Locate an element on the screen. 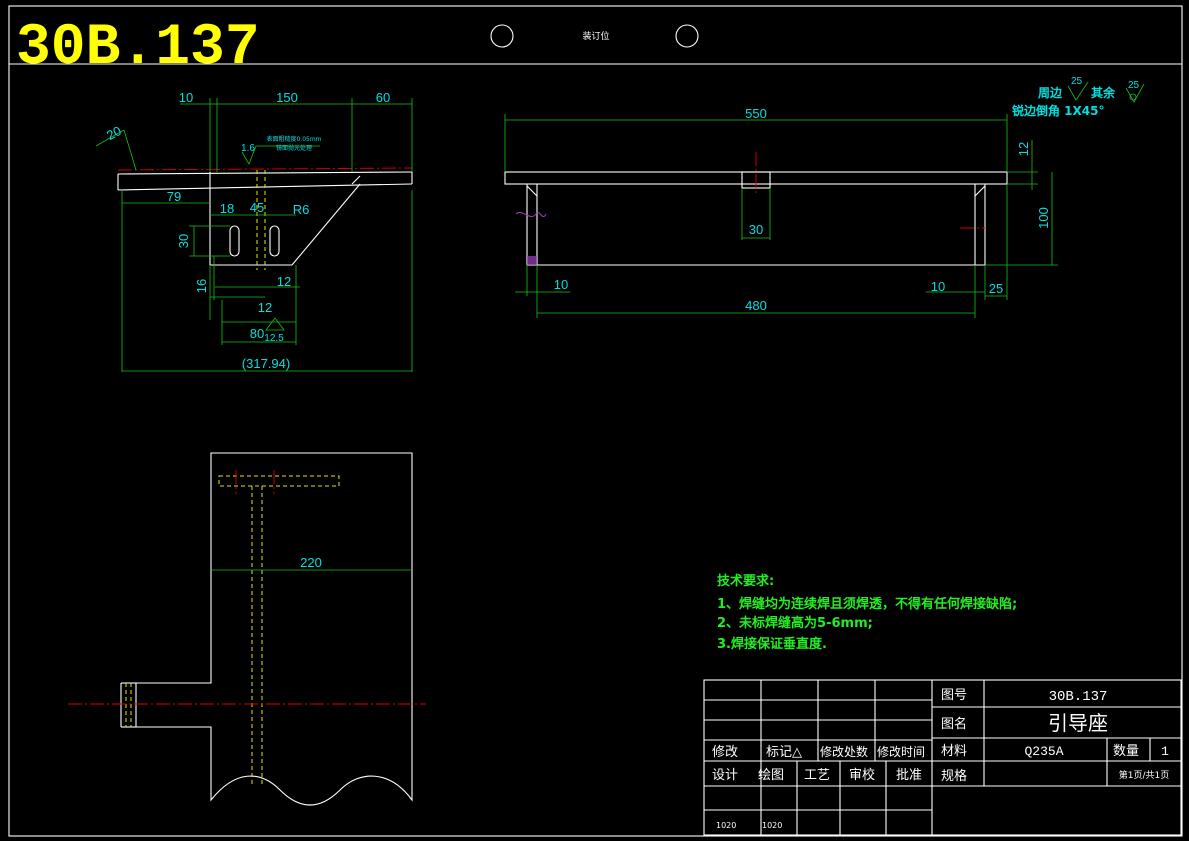 Image resolution: width=1189 pixels, height=841 pixels. svg-text: 其余 is located at coordinates (1103, 92).